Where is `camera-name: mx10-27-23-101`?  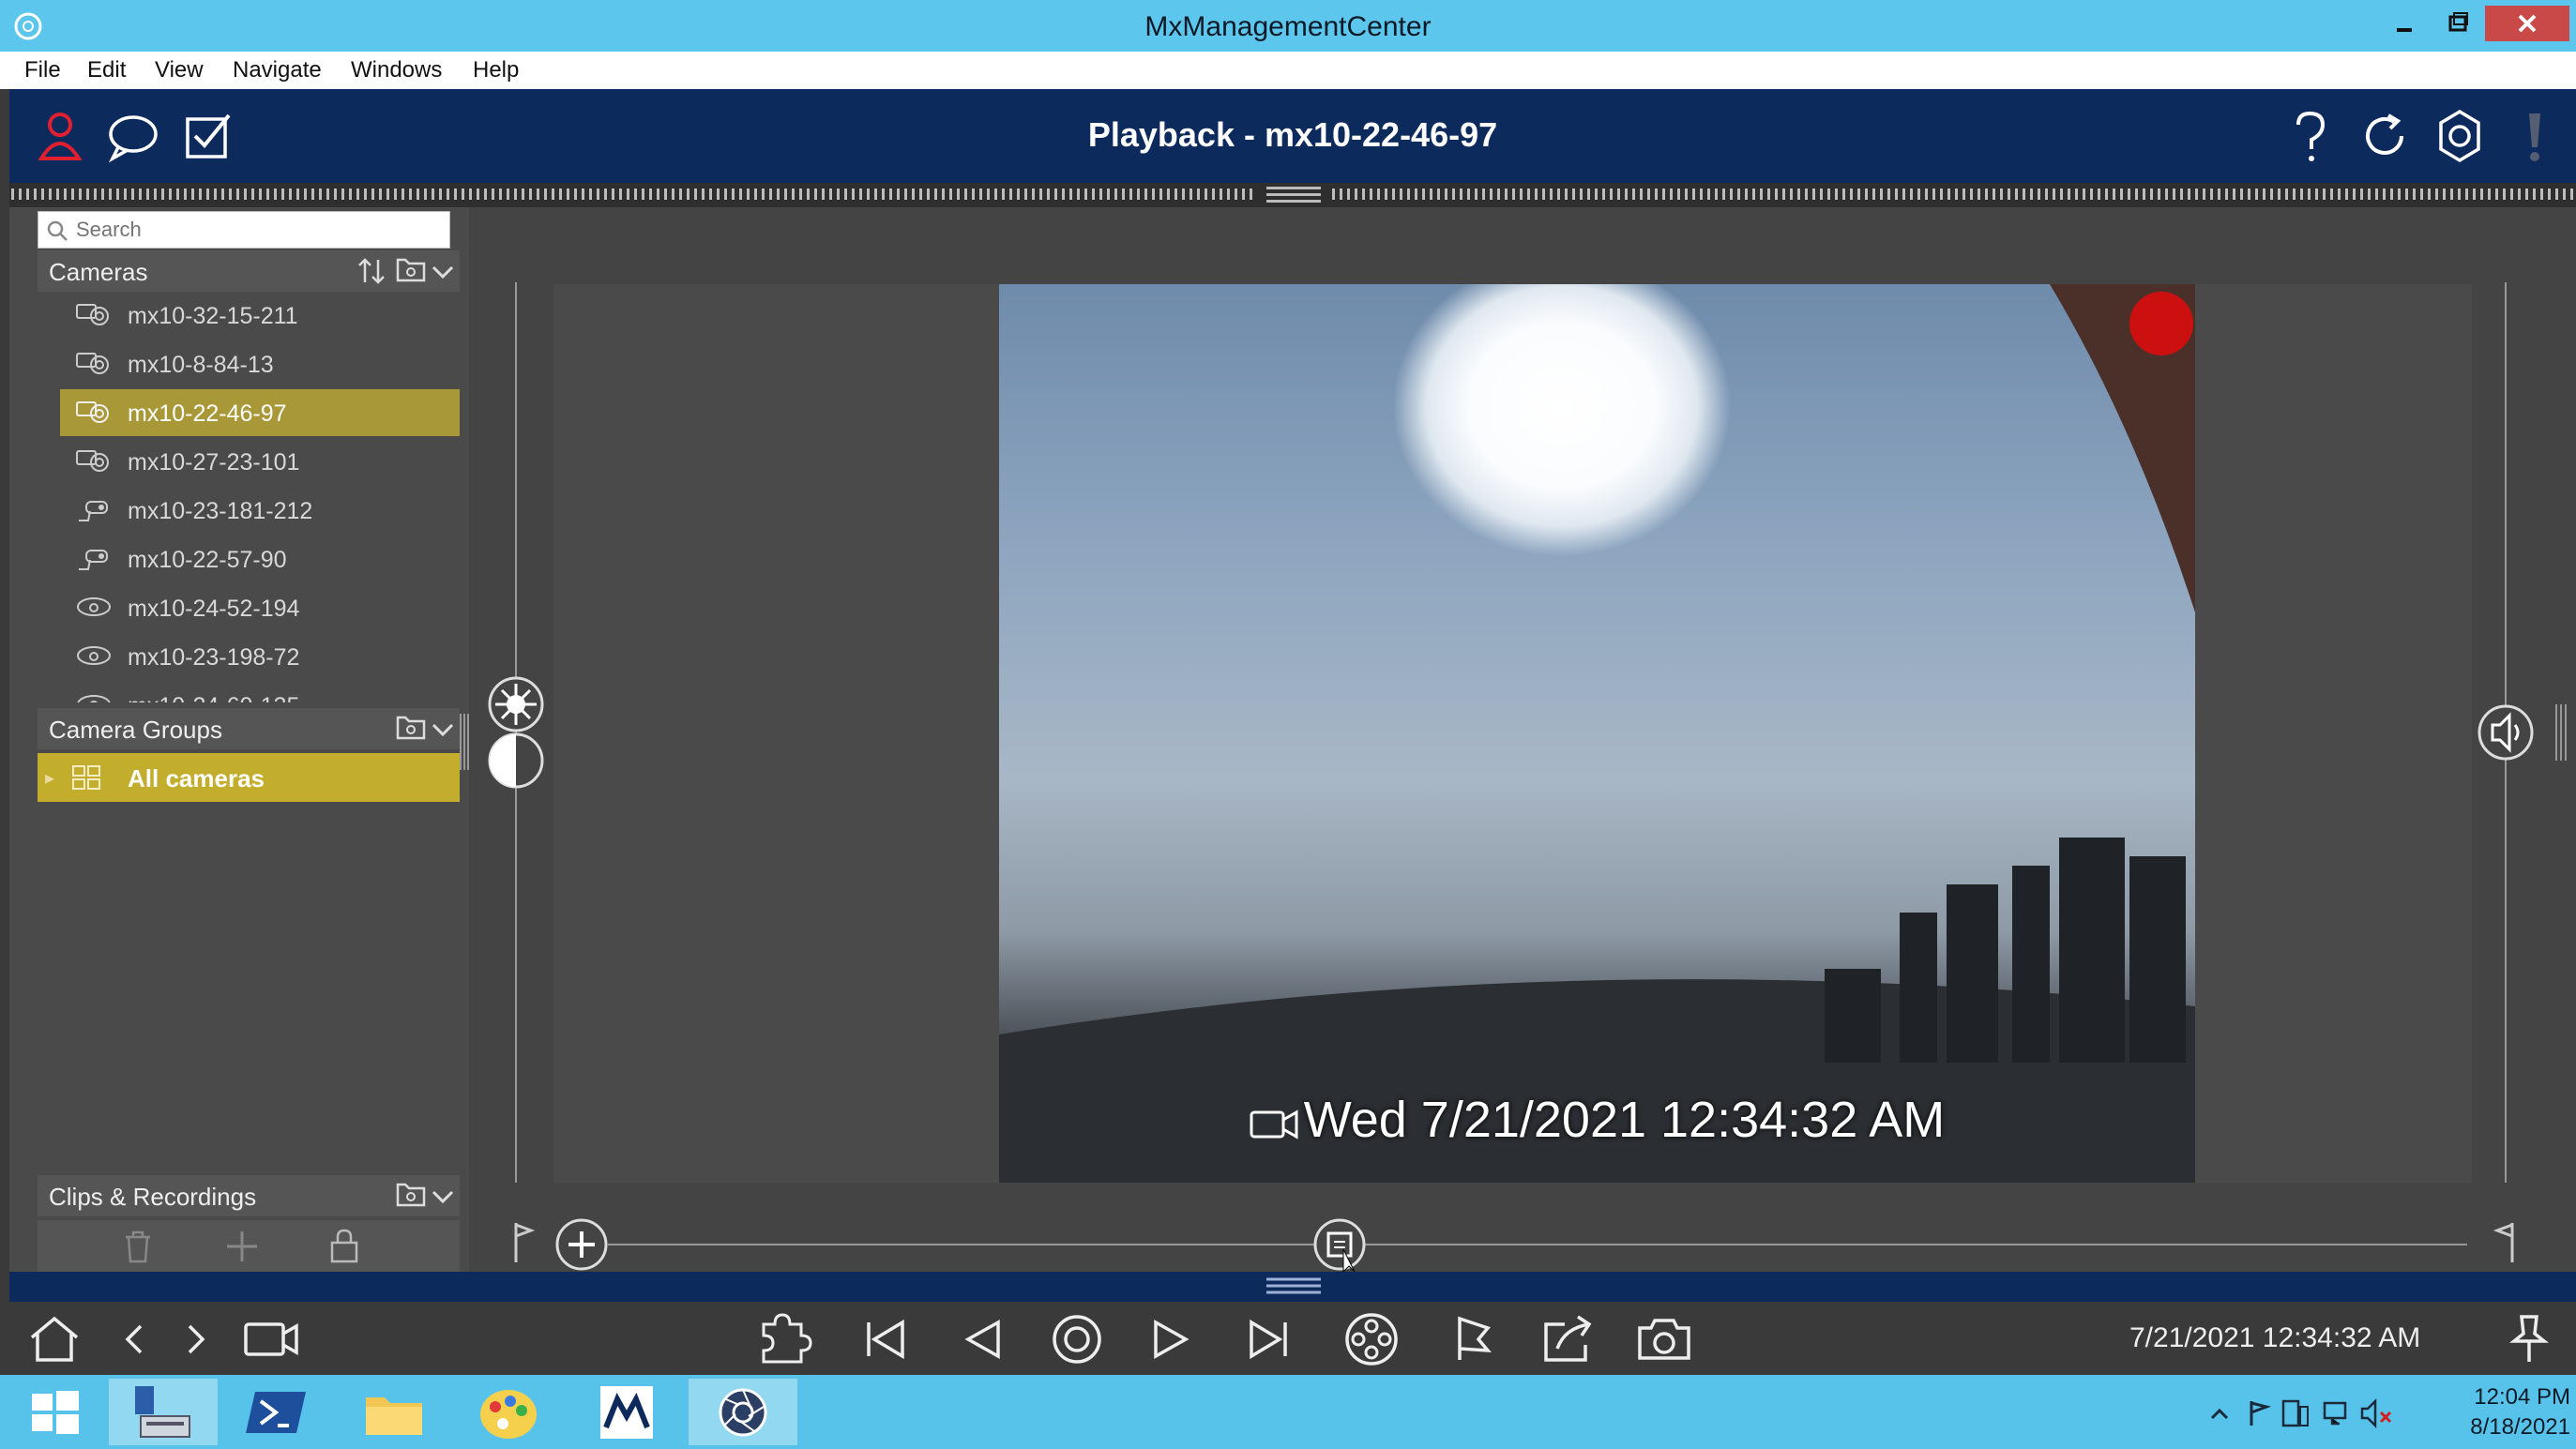
camera-name: mx10-27-23-101 is located at coordinates (214, 462).